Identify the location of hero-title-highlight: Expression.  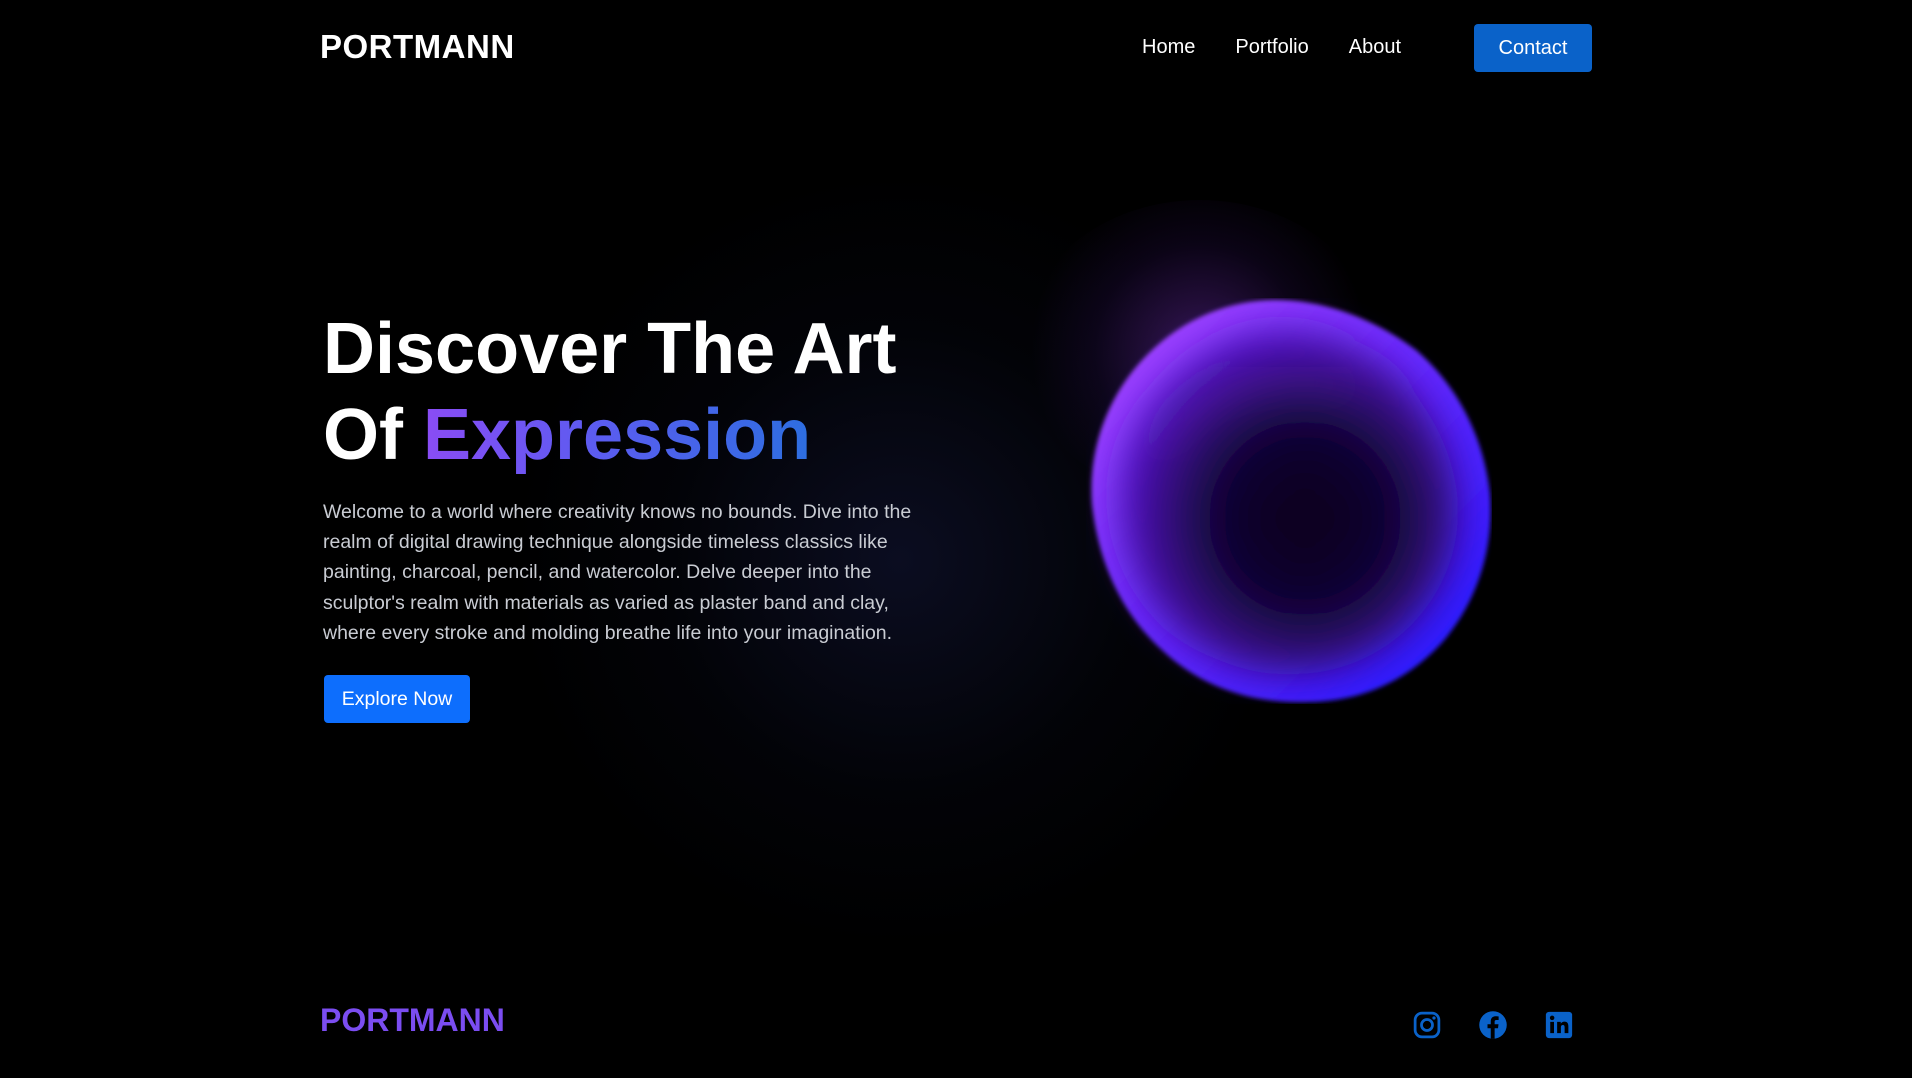
(617, 435).